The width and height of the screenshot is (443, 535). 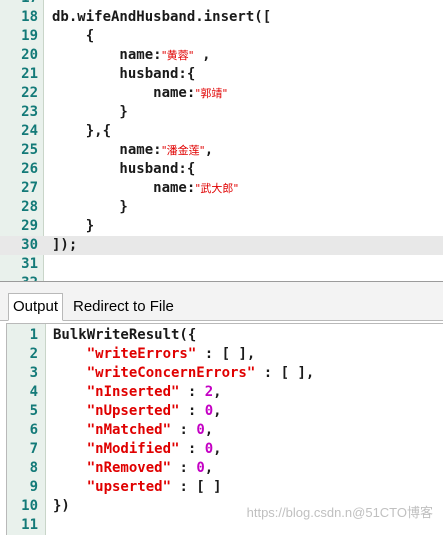 I want to click on output-line: 7 "nModified" : 0,, so click(x=225, y=449).